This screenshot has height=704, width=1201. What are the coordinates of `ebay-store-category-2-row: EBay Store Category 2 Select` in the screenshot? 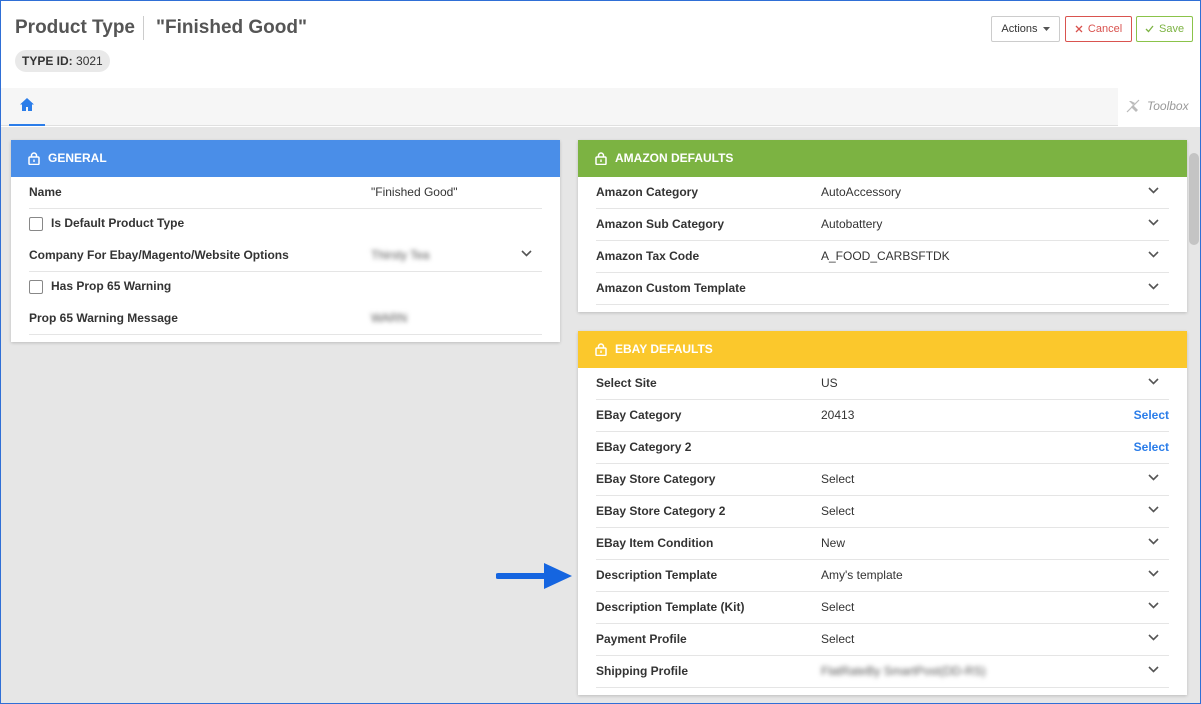 It's located at (882, 512).